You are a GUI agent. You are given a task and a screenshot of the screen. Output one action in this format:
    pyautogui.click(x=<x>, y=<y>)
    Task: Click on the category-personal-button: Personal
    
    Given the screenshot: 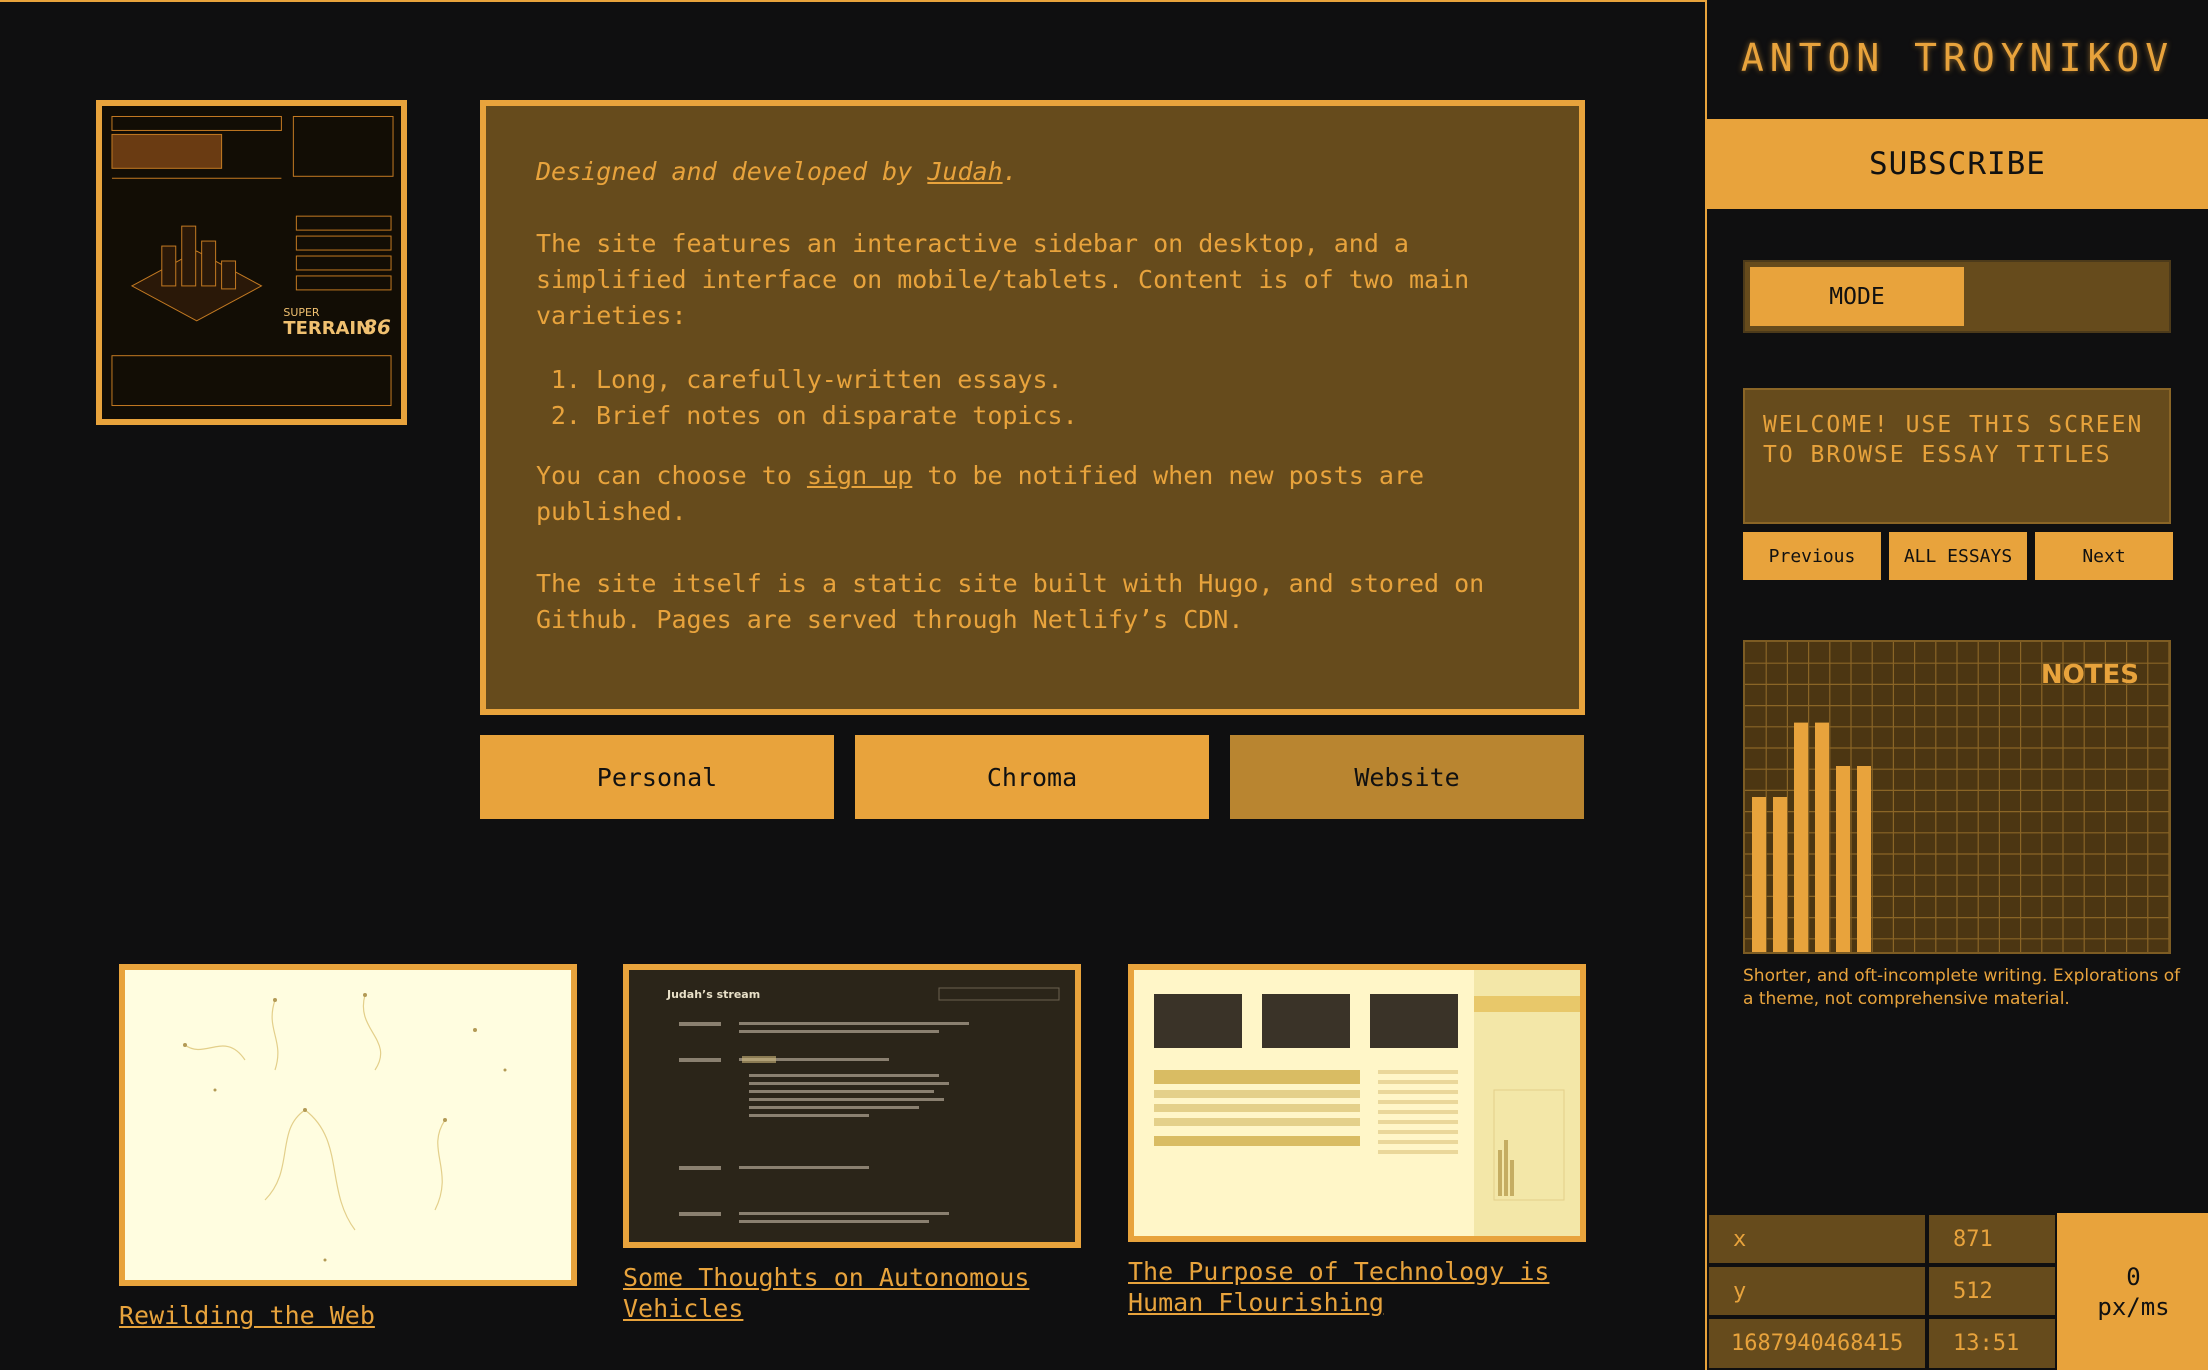 What is the action you would take?
    pyautogui.click(x=657, y=777)
    